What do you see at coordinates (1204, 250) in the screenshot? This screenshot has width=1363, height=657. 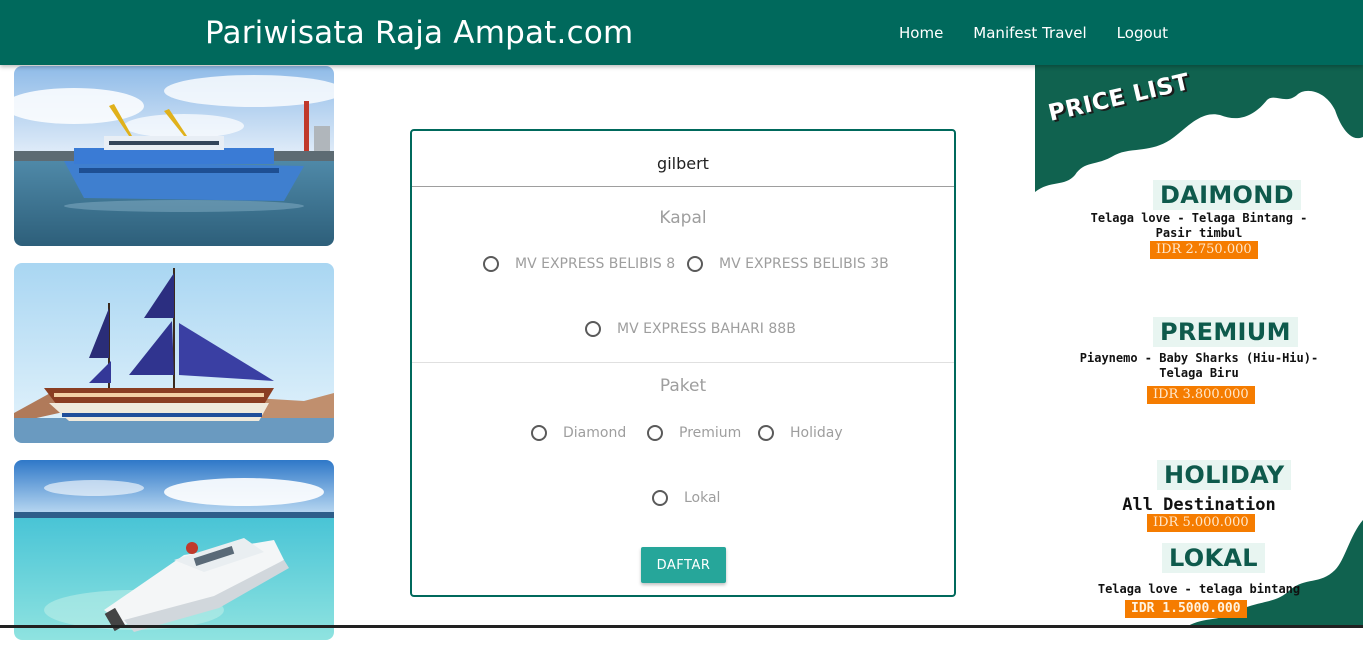 I see `package-price: IDR 2.750.000` at bounding box center [1204, 250].